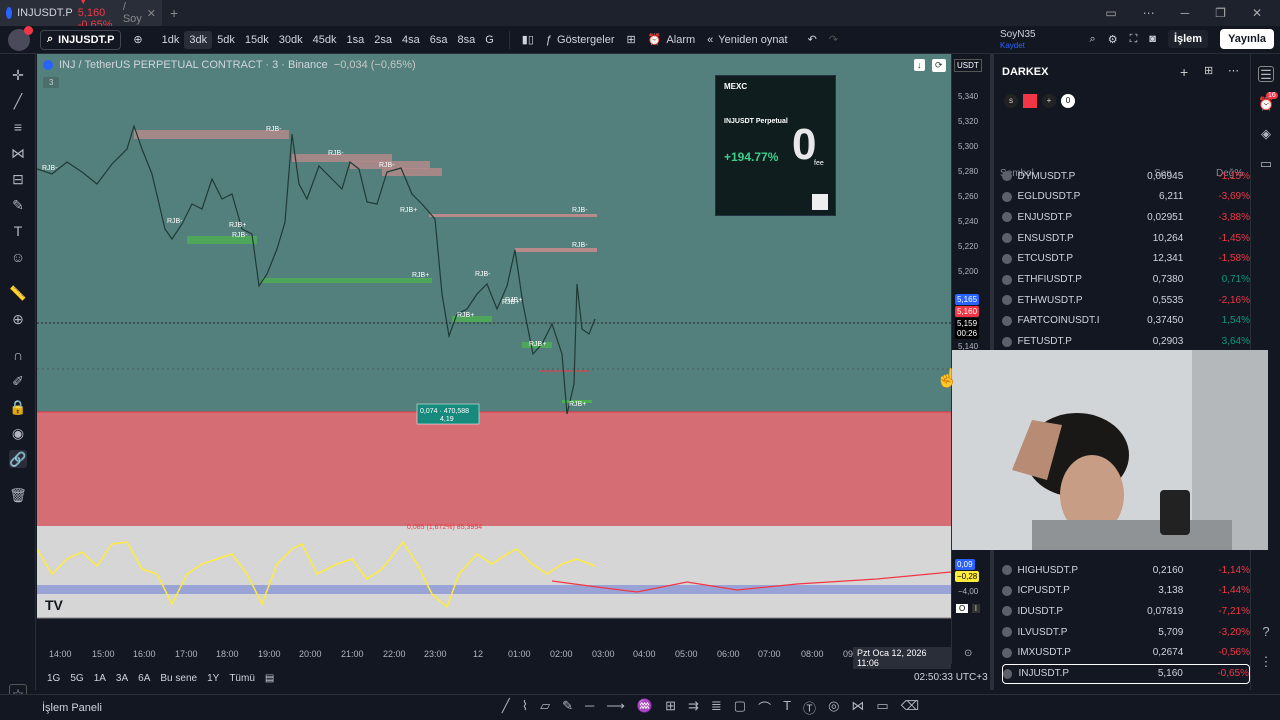  Describe the element at coordinates (355, 40) in the screenshot. I see `timeframe-item: 1sa` at that location.